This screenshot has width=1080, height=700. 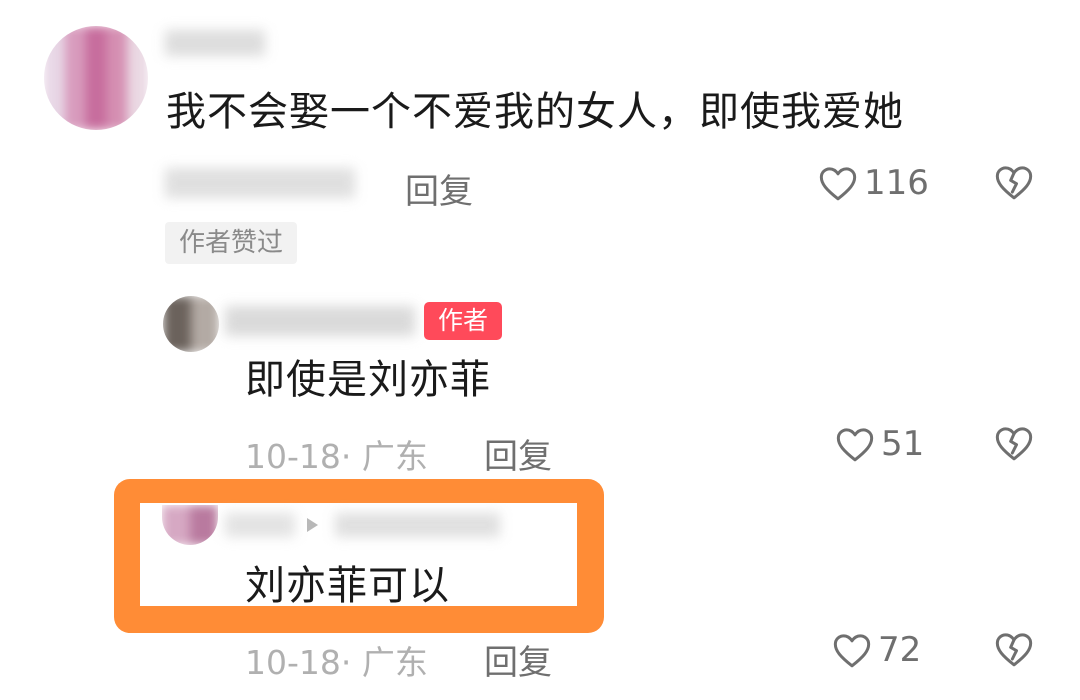 I want to click on like-count: 72, so click(x=900, y=650).